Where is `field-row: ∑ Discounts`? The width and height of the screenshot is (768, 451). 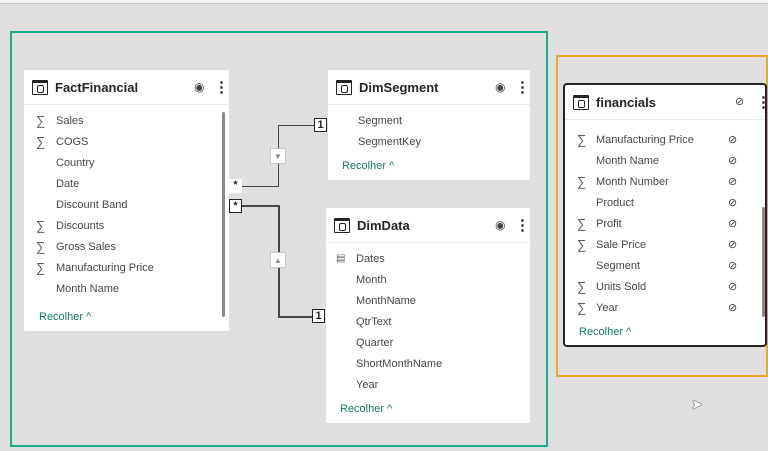
field-row: ∑ Discounts is located at coordinates (126, 226).